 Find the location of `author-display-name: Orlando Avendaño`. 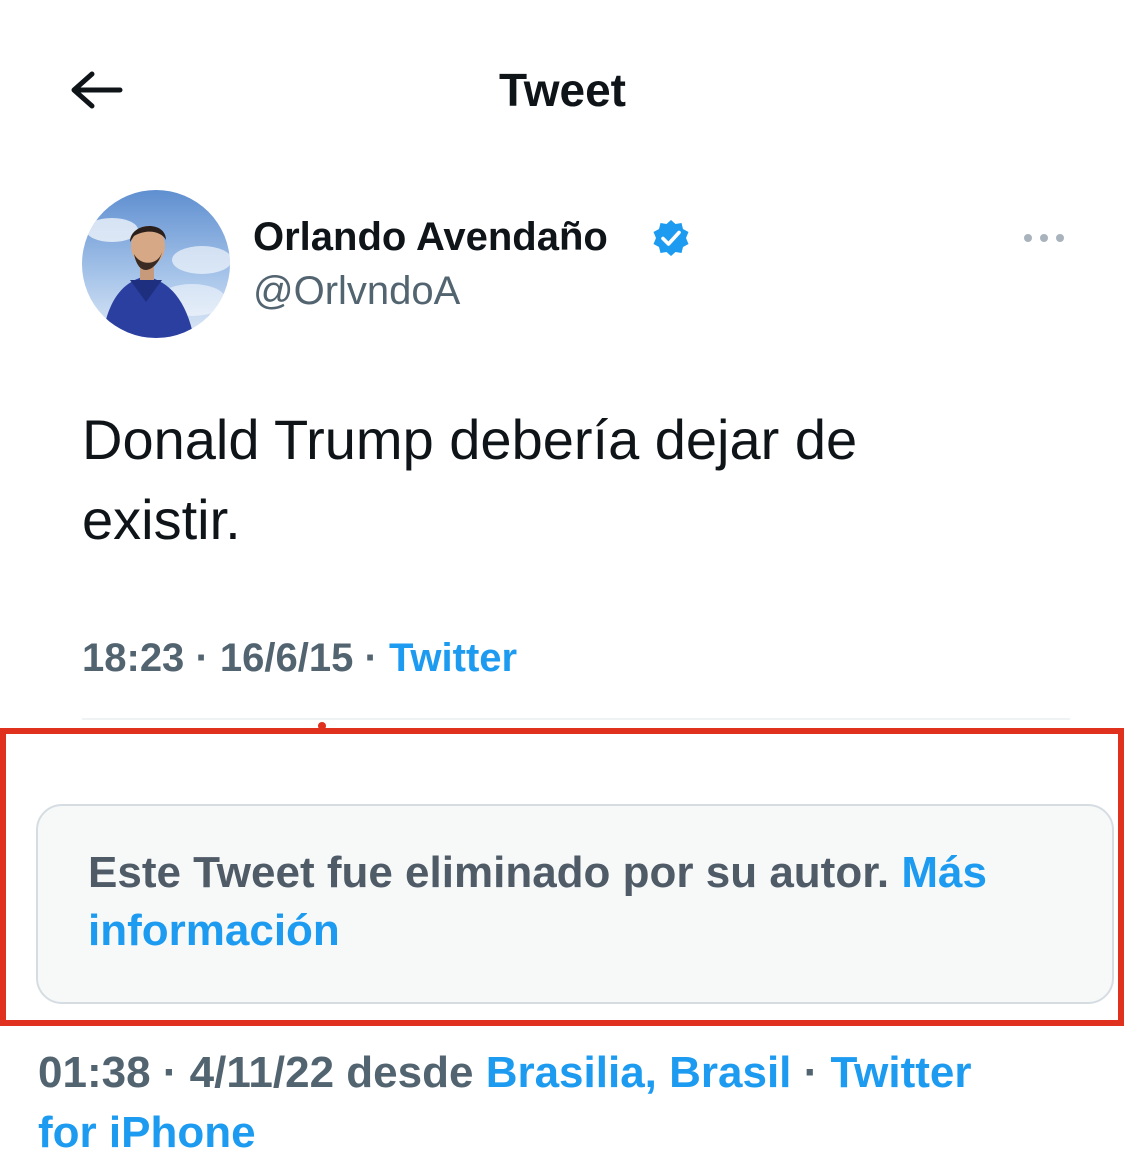

author-display-name: Orlando Avendaño is located at coordinates (430, 237).